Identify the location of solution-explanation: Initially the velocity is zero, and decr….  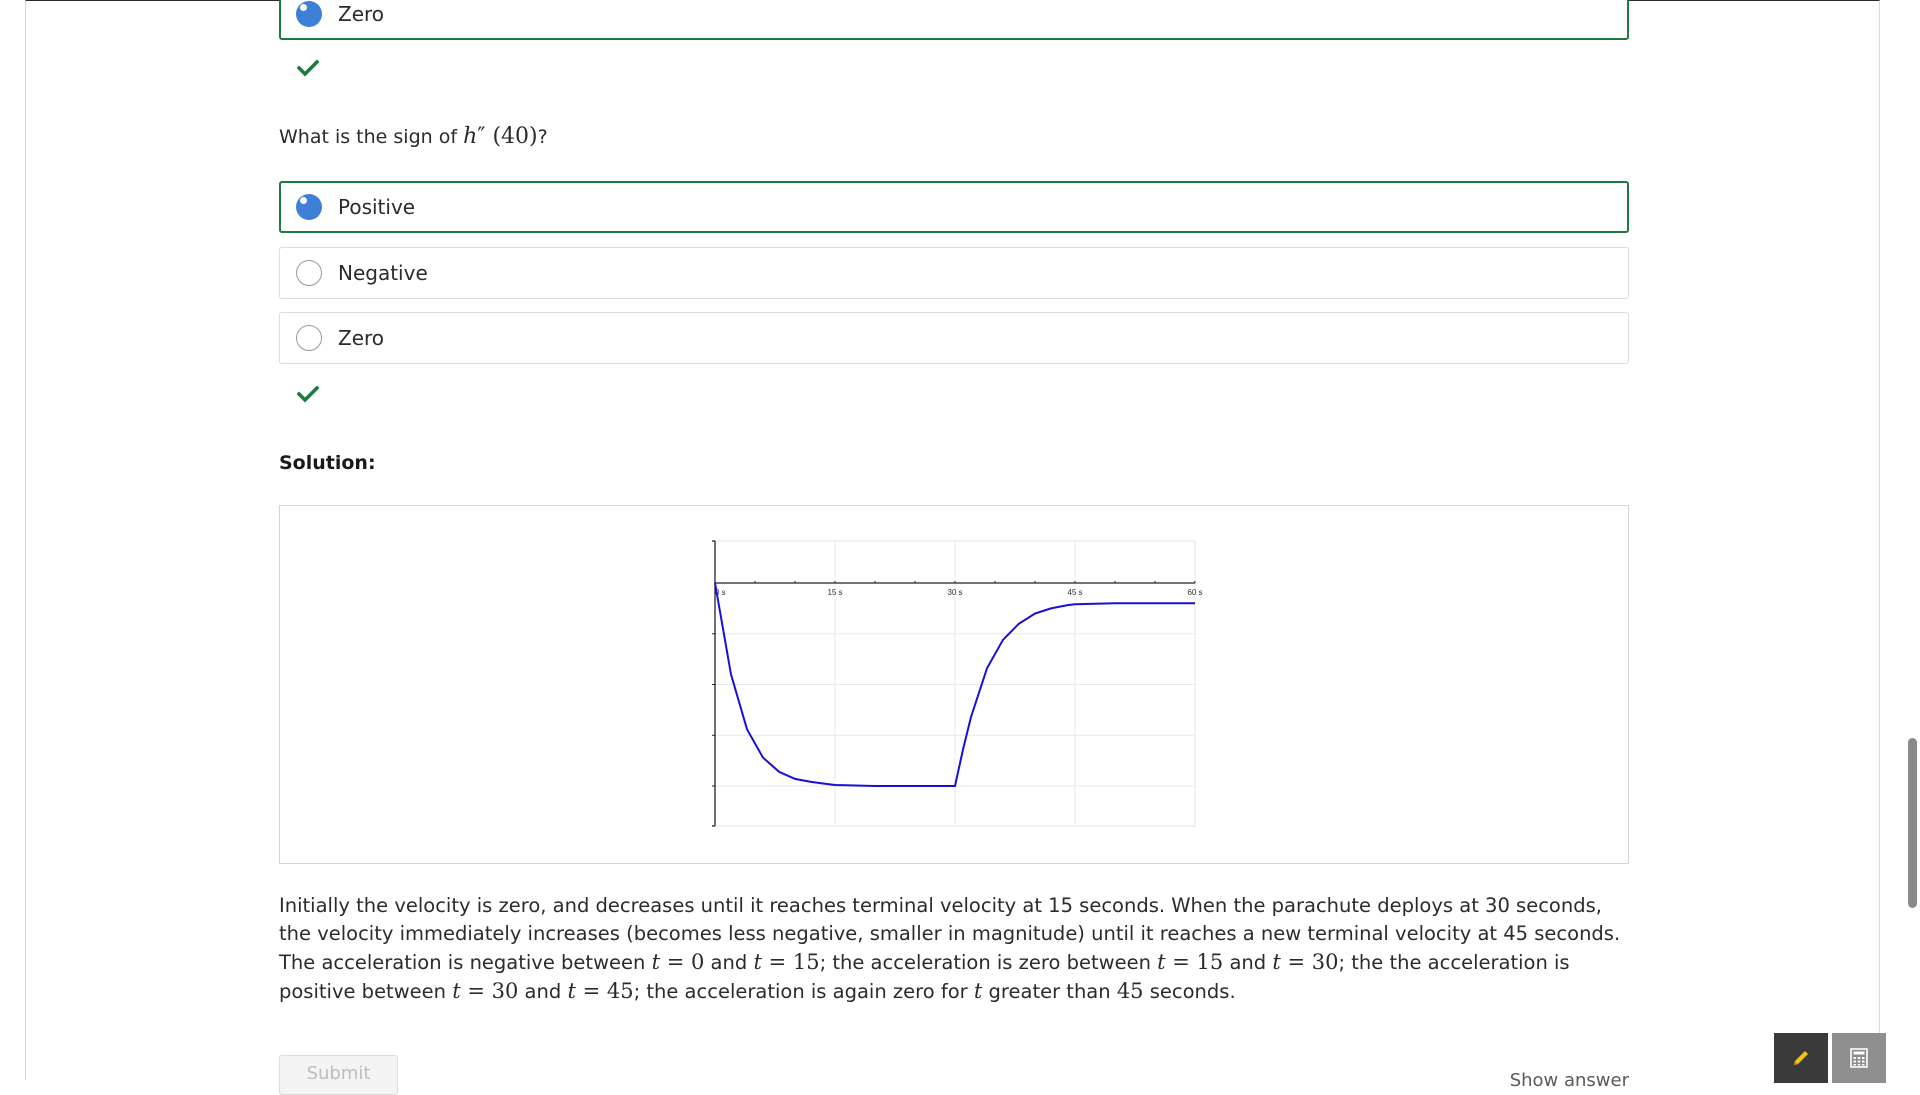
(950, 948).